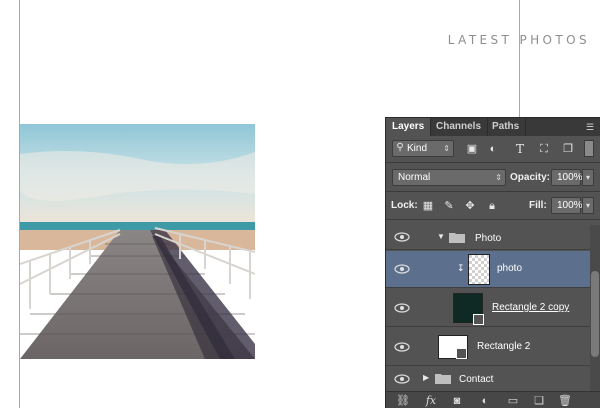 Image resolution: width=600 pixels, height=408 pixels. Describe the element at coordinates (544, 149) in the screenshot. I see `shape-filter-icon: ⛶` at that location.